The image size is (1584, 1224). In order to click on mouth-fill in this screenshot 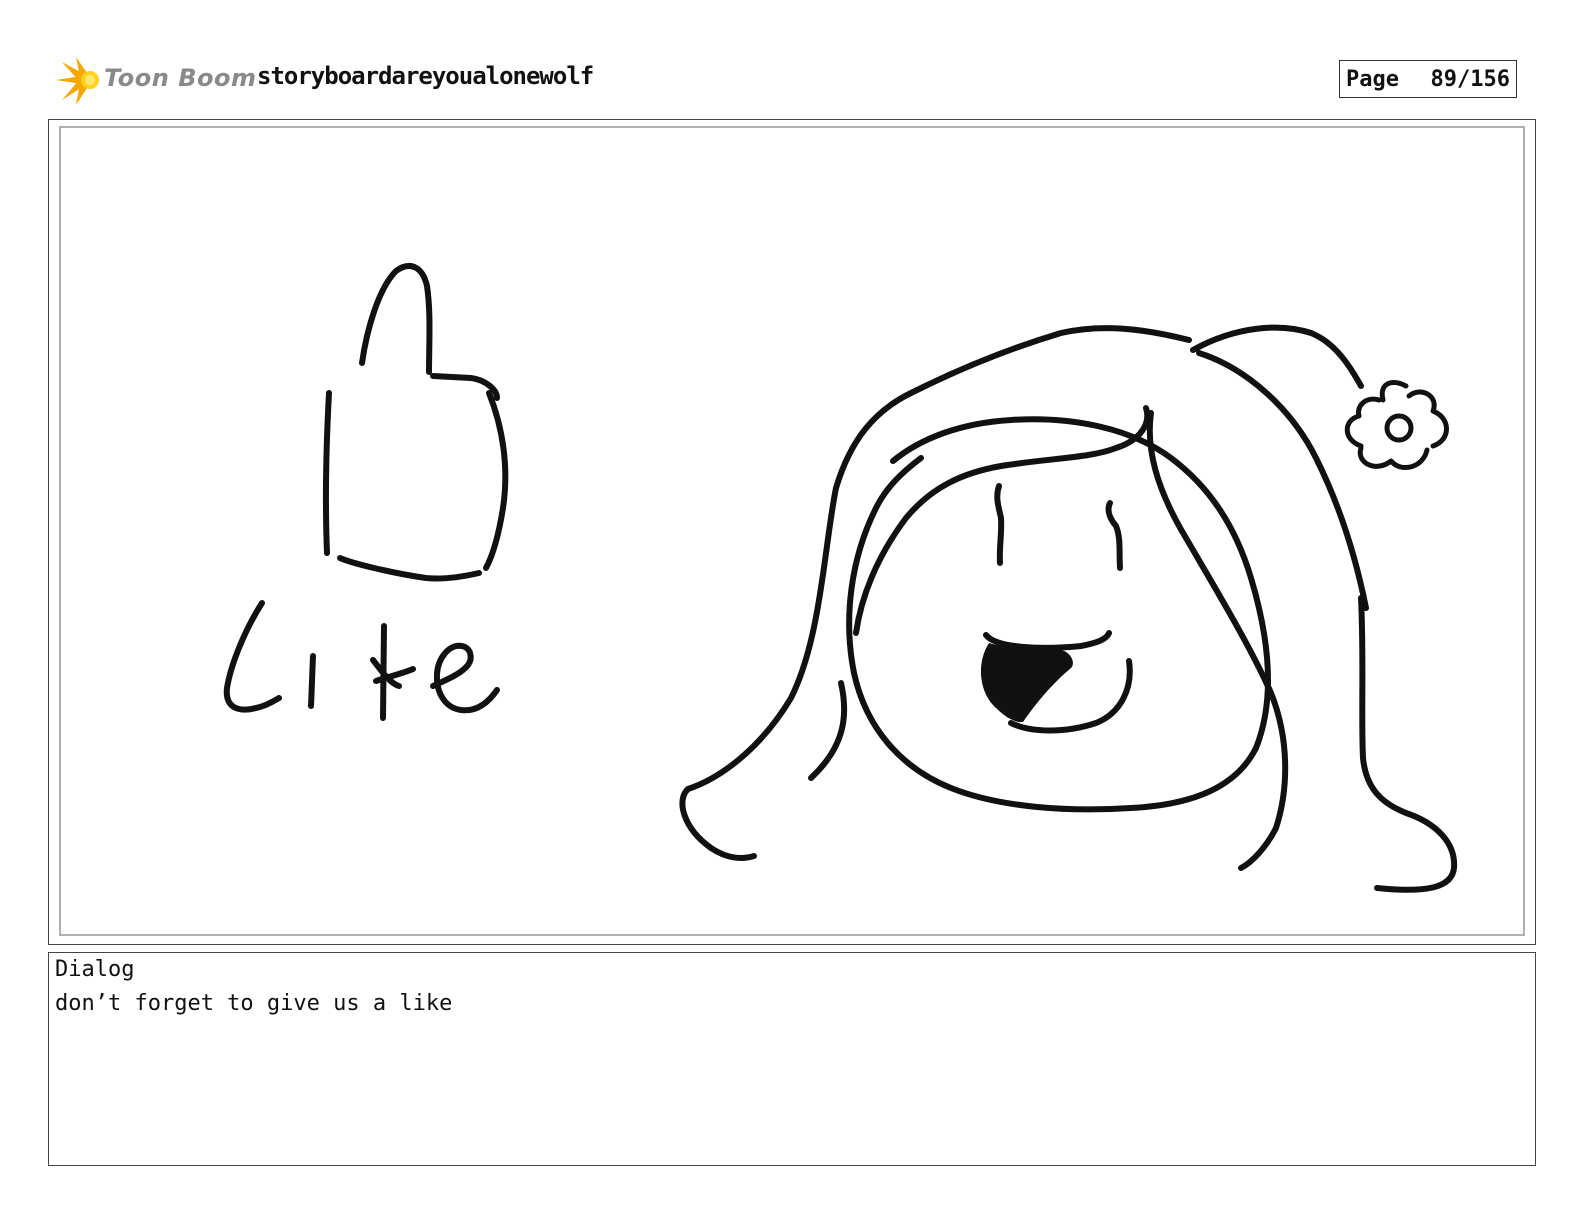, I will do `click(1026, 683)`.